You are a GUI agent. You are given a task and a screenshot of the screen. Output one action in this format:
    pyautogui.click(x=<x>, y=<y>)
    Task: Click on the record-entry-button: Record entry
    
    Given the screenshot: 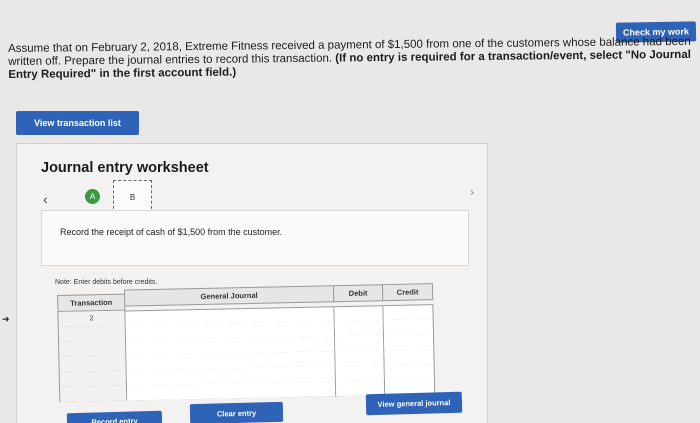 What is the action you would take?
    pyautogui.click(x=114, y=416)
    